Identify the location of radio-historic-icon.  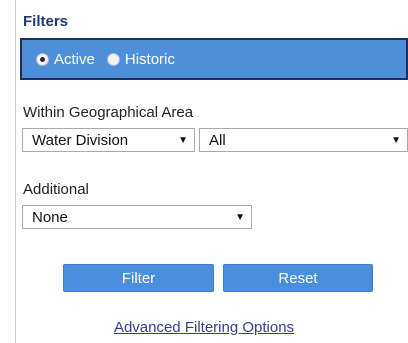
(113, 59).